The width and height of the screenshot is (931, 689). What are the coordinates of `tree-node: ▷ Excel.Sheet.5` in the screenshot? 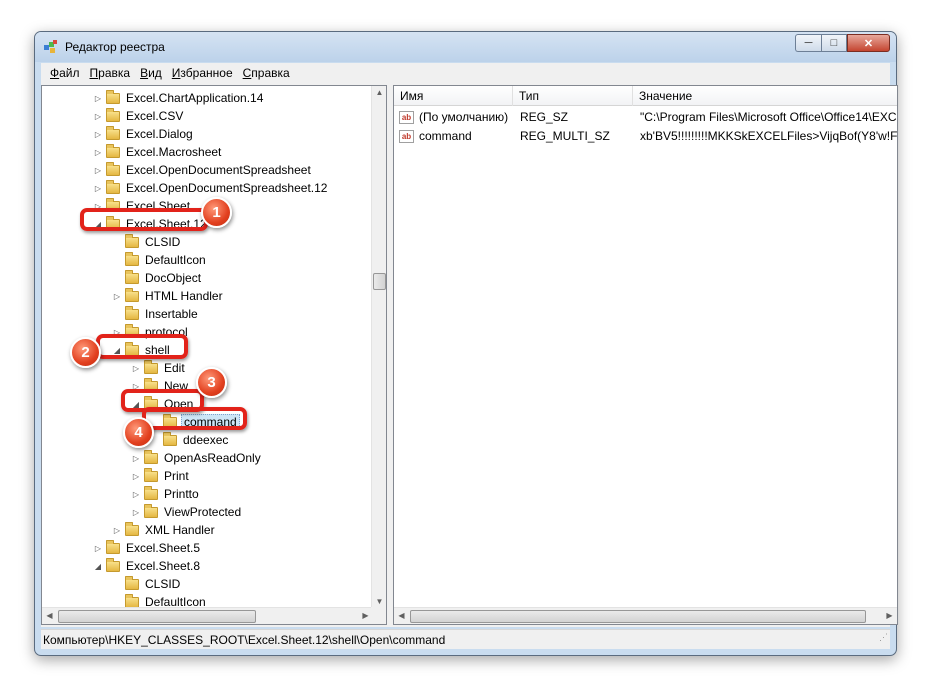 It's located at (147, 548).